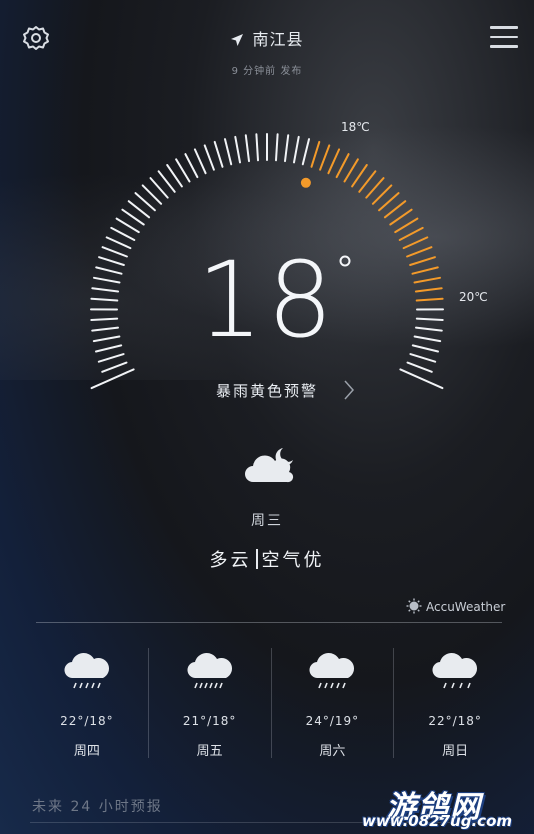 The image size is (534, 834). I want to click on divider, so click(269, 622).